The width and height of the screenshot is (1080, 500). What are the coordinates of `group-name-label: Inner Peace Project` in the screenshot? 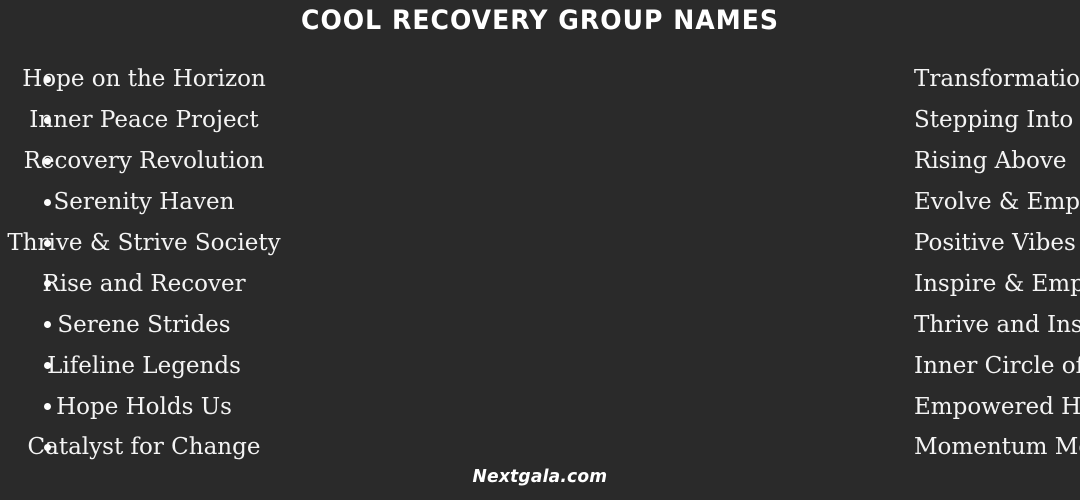 It's located at (144, 120).